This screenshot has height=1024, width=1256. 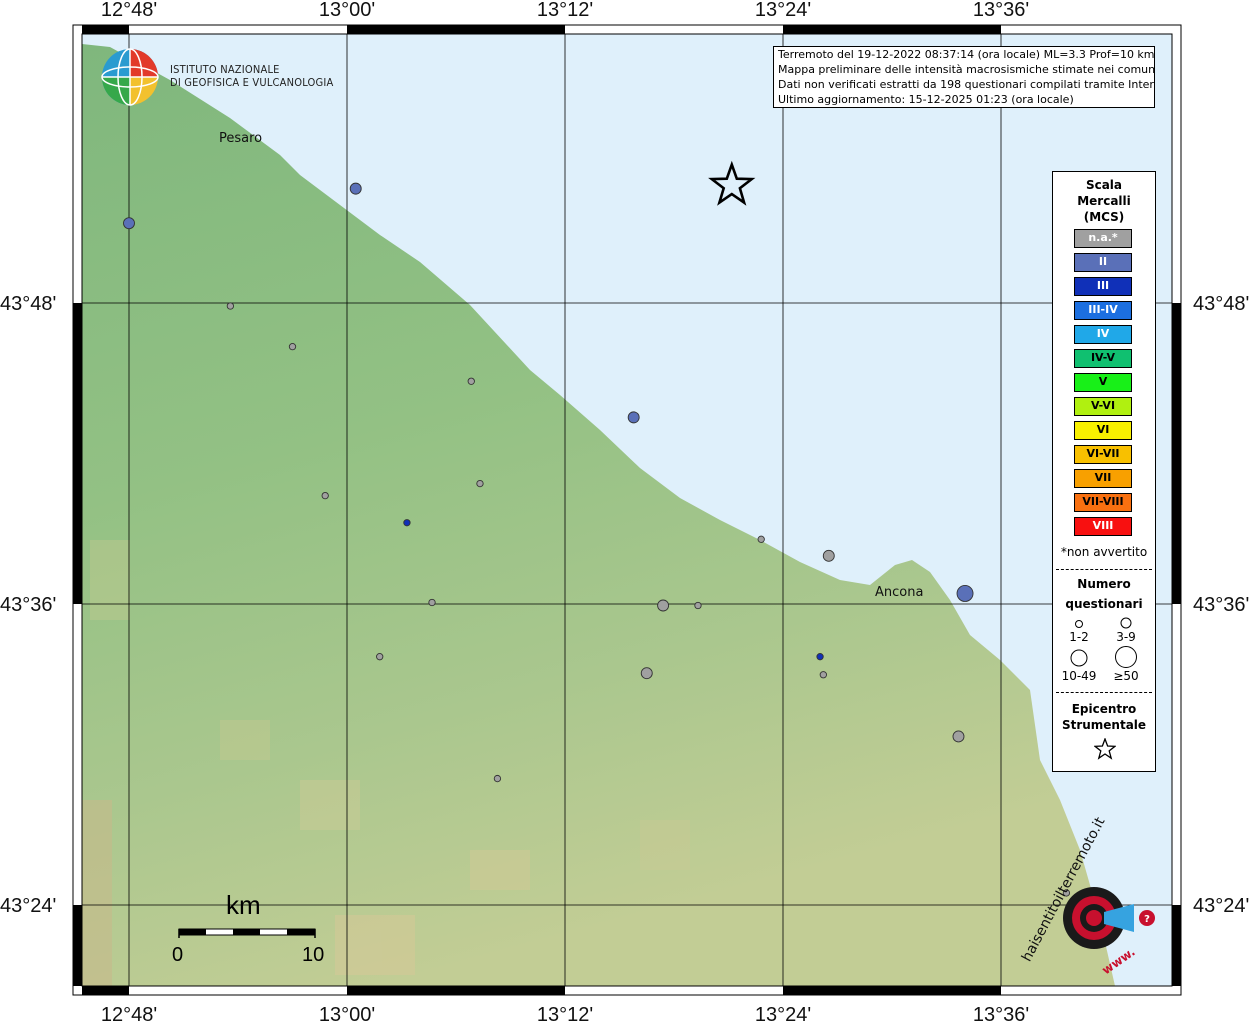 I want to click on legend-count-3-9: 3-9, so click(x=1126, y=637).